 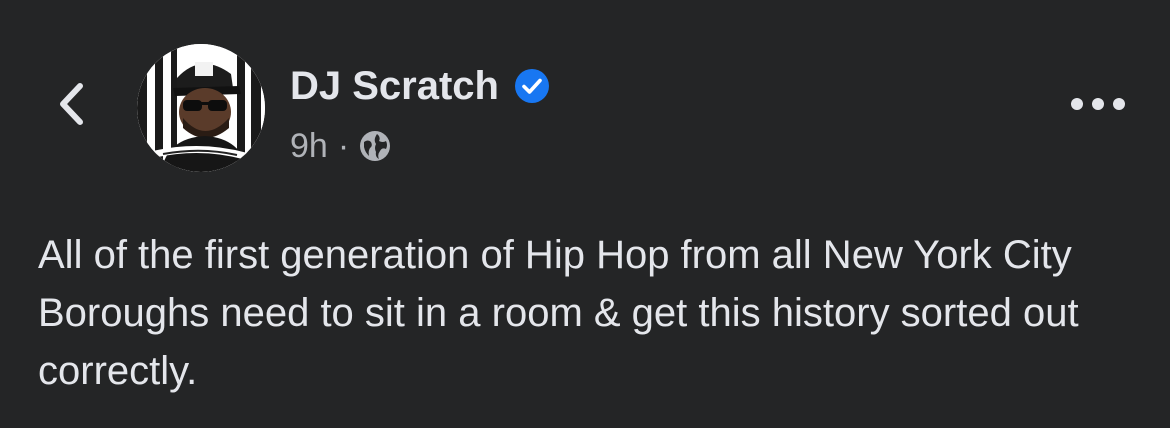 I want to click on back-button, so click(x=71, y=104).